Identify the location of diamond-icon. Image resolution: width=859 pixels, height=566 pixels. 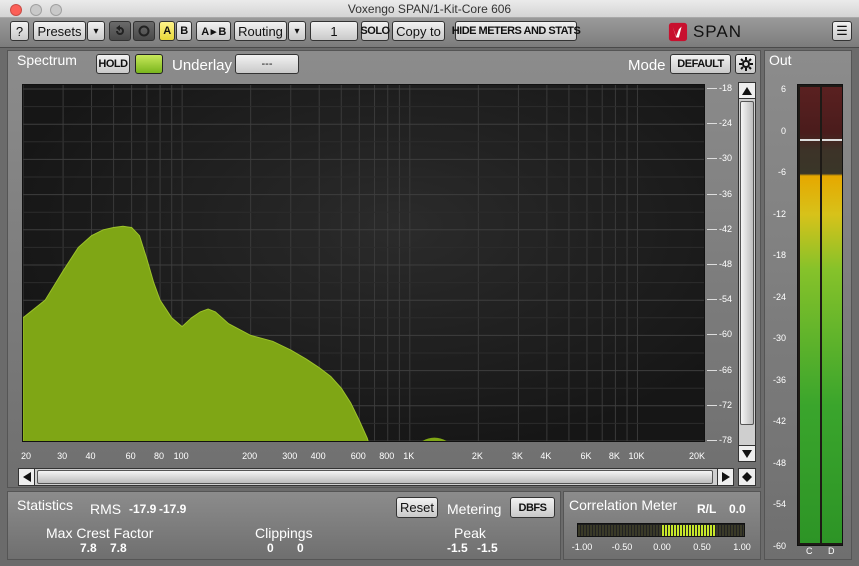
(747, 477).